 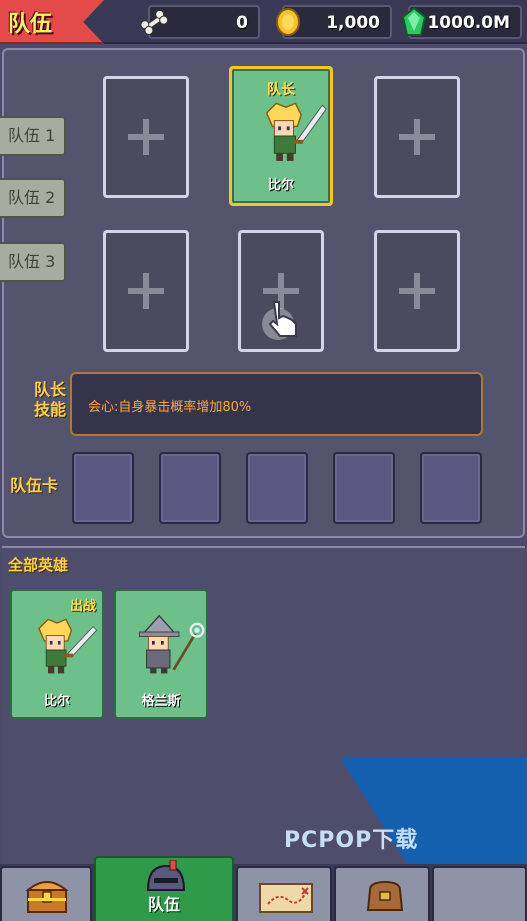 I want to click on hero-card-bill: 出战 比尔, so click(x=57, y=654).